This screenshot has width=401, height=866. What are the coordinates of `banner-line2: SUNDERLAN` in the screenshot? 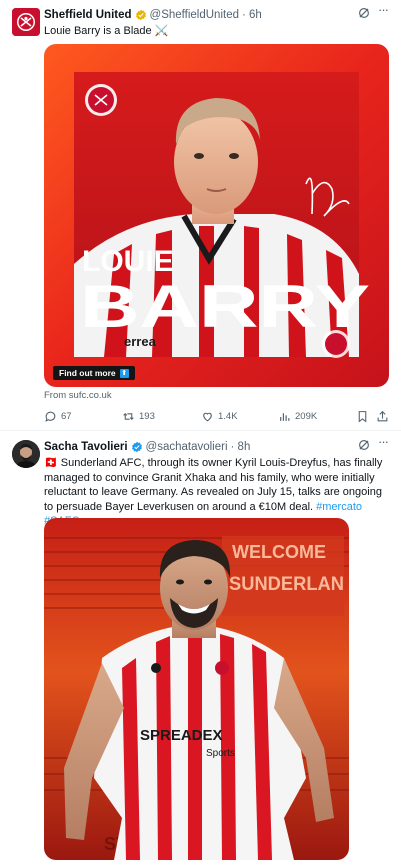 It's located at (286, 584).